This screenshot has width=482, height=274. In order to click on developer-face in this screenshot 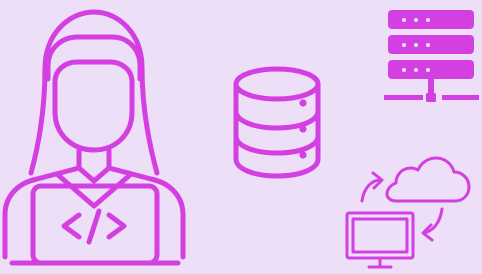, I will do `click(93, 106)`.